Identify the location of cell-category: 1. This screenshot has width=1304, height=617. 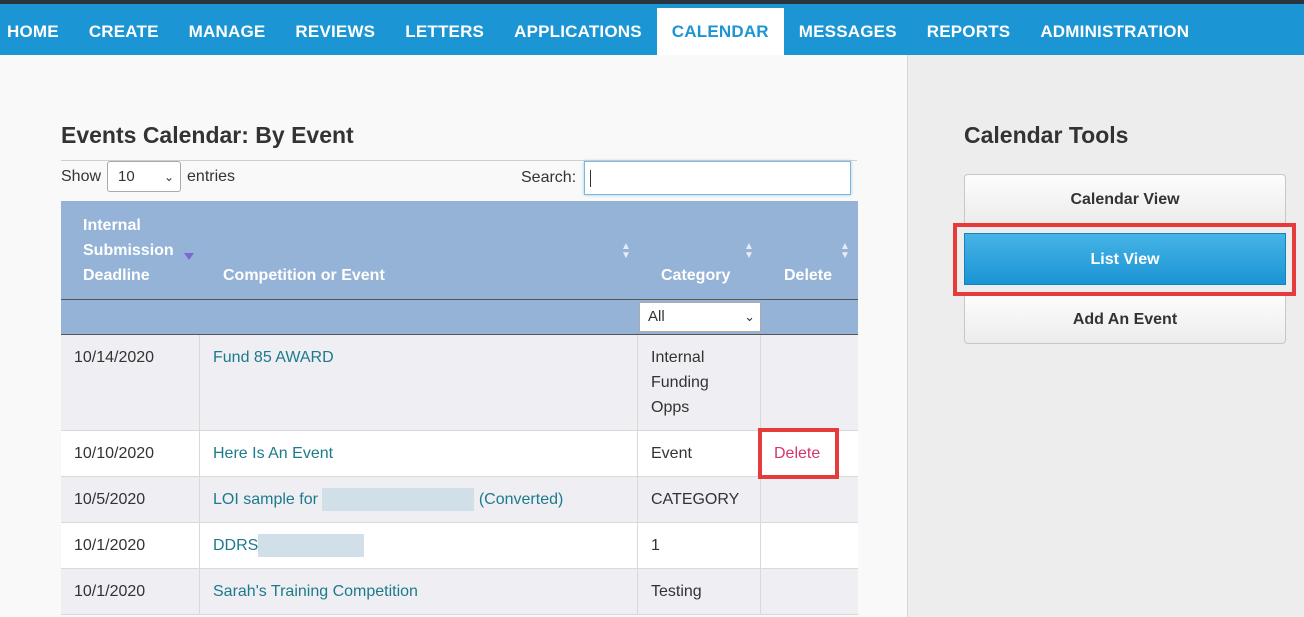
(699, 545).